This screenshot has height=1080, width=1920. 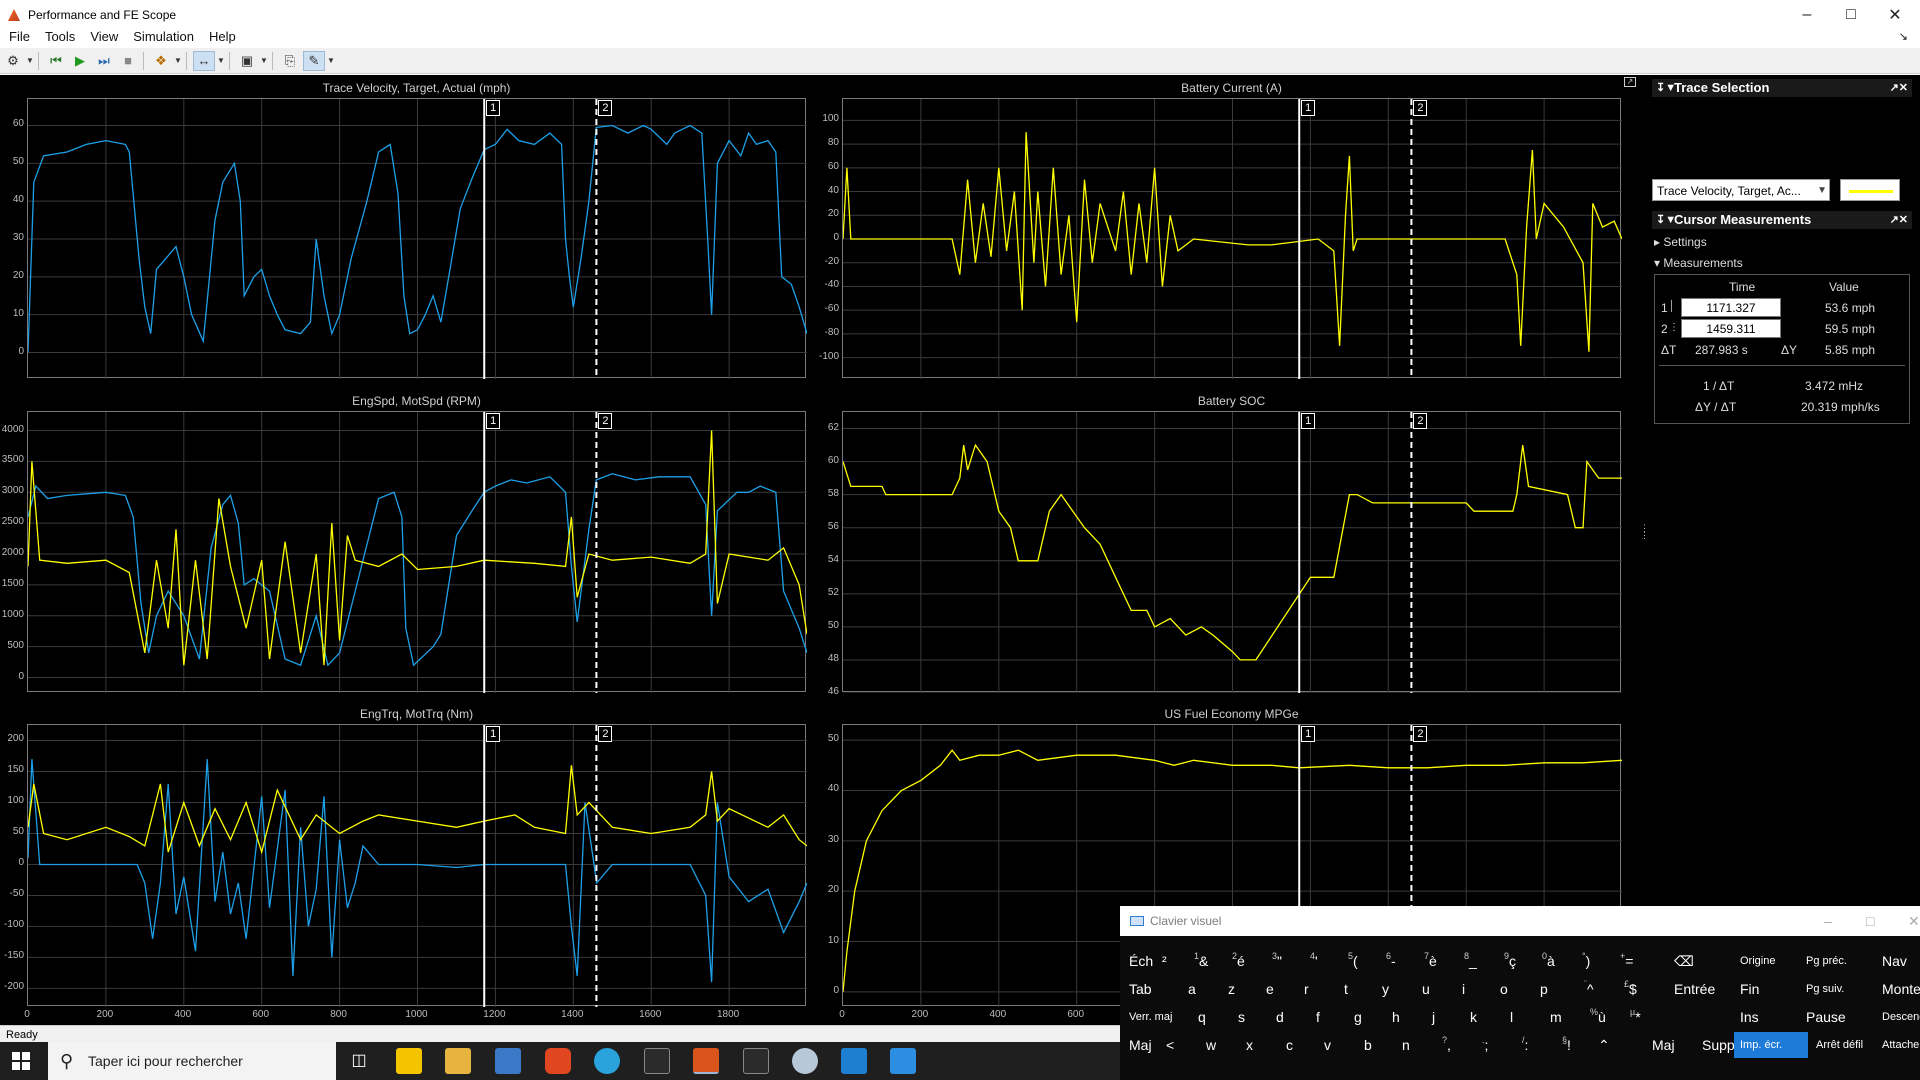 I want to click on file-explorer-icon, so click(x=458, y=1061).